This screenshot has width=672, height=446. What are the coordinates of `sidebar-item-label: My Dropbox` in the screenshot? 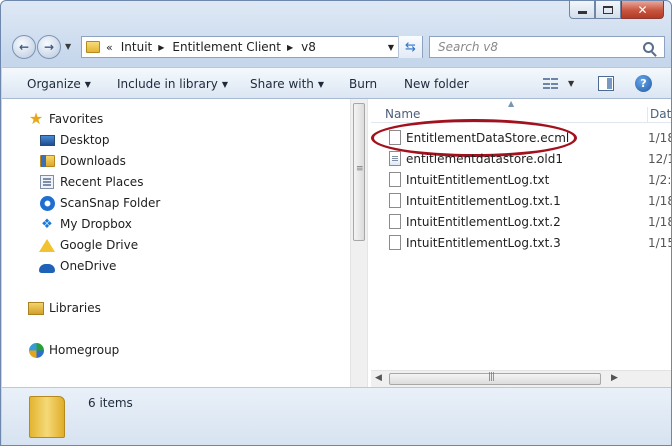 It's located at (96, 224).